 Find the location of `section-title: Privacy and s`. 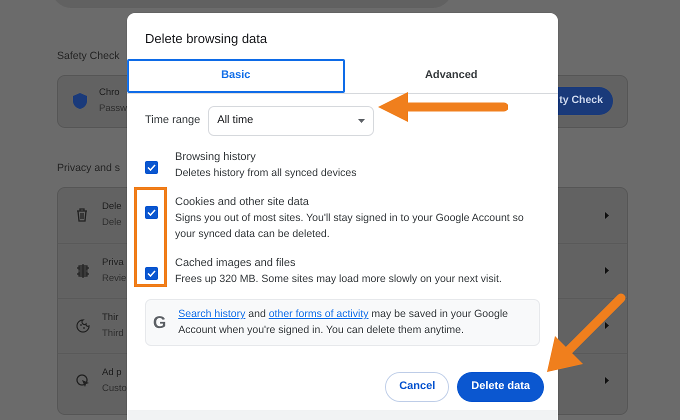

section-title: Privacy and s is located at coordinates (88, 168).